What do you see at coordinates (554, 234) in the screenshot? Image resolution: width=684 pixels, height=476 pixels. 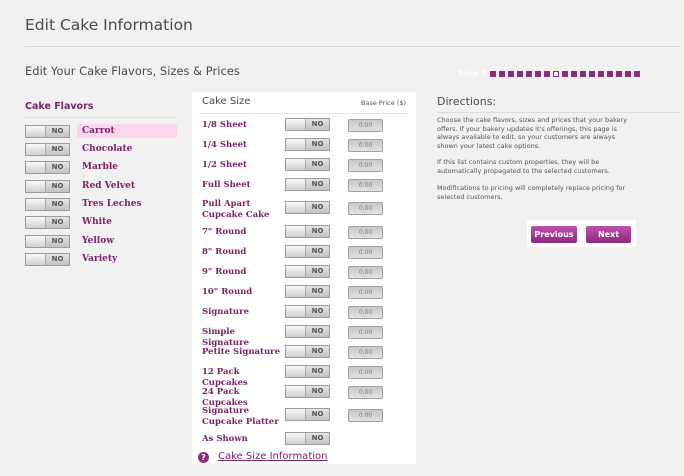 I see `previous-button: Previous` at bounding box center [554, 234].